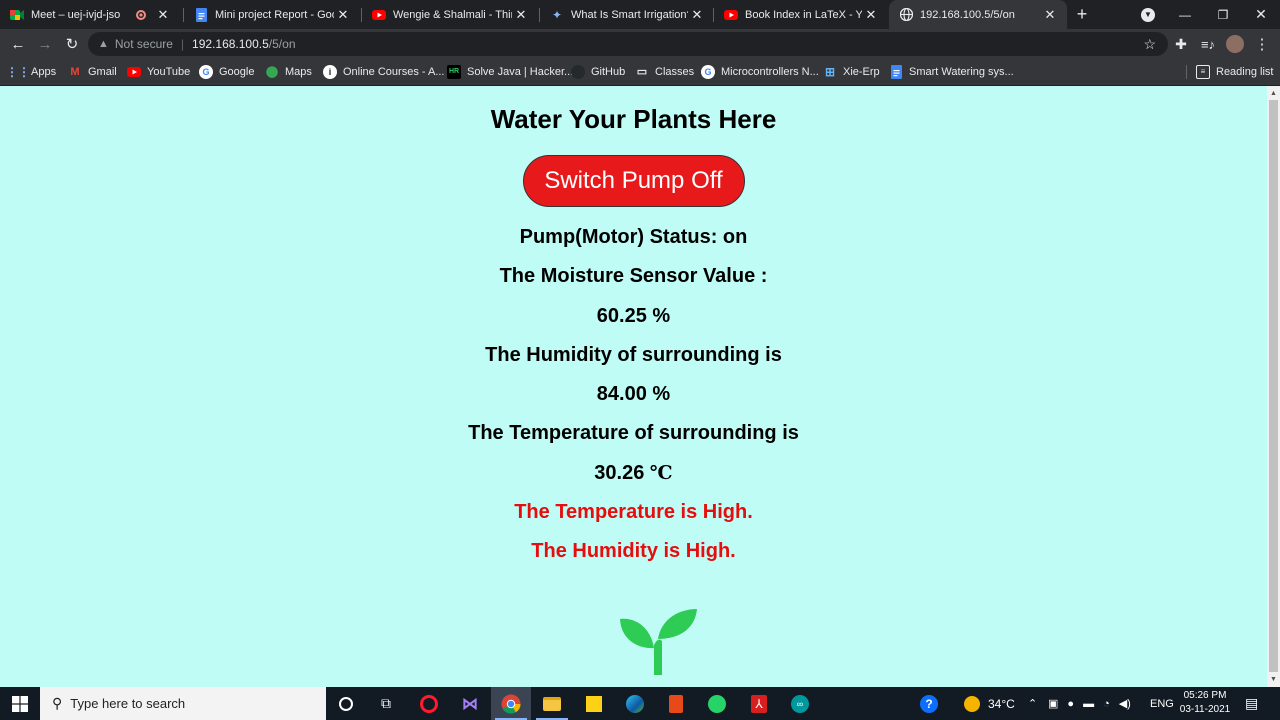 The width and height of the screenshot is (1280, 720). I want to click on bookmark-xie-erp: ⊞ Xie-Erp, so click(851, 71).